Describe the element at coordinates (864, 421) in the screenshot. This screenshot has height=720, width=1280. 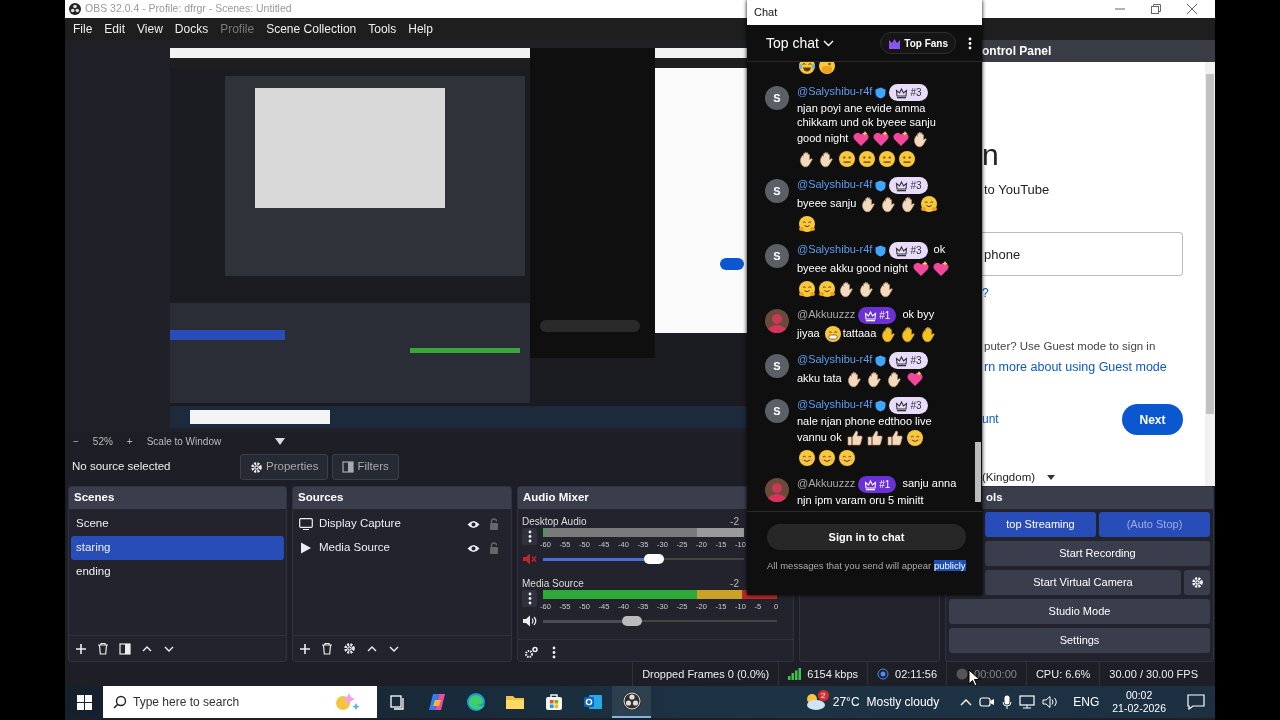
I see `message-text: nale njan phone edthoo live` at that location.